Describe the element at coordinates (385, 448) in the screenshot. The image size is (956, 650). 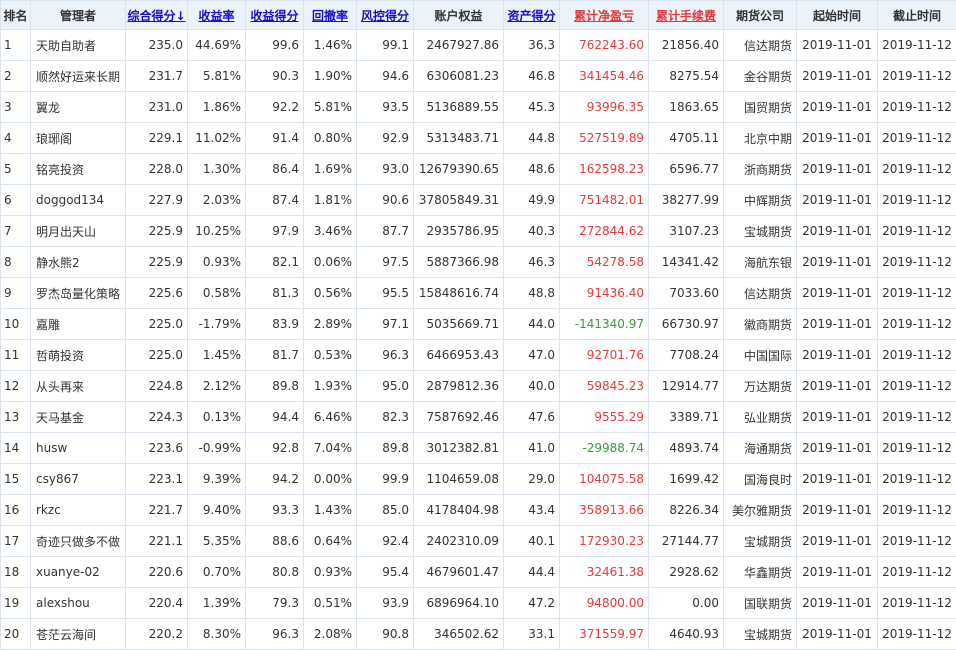
I see `risk-score: 89.8` at that location.